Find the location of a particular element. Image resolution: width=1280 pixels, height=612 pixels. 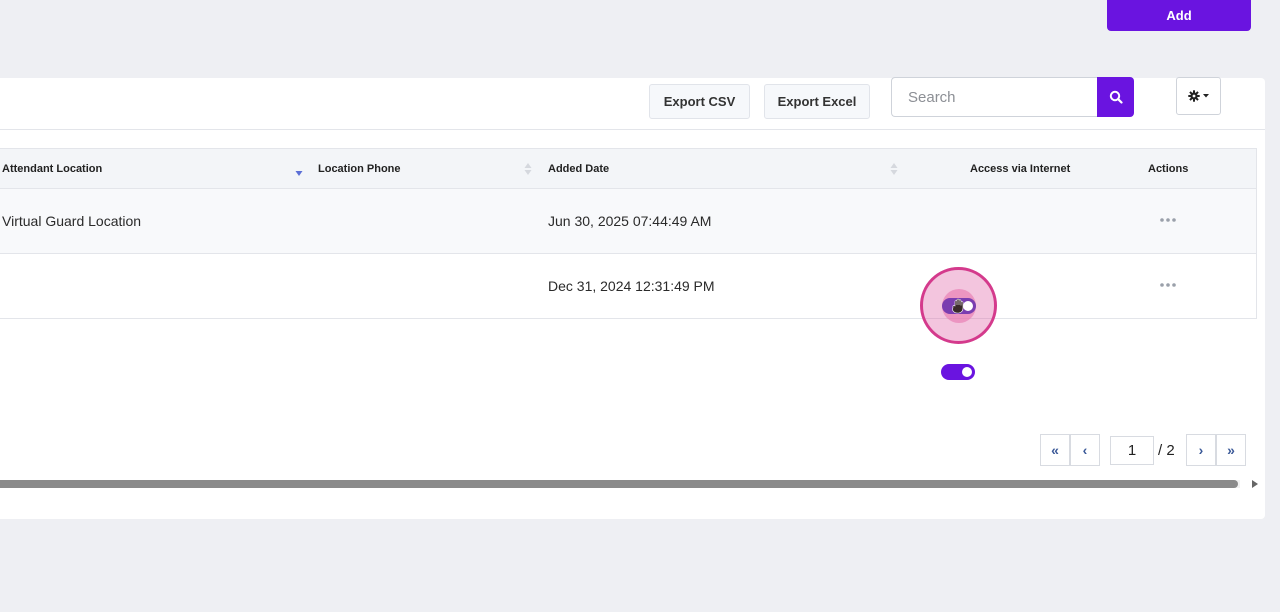

column-header-access-via-internet: Access via Internet is located at coordinates (1020, 168).